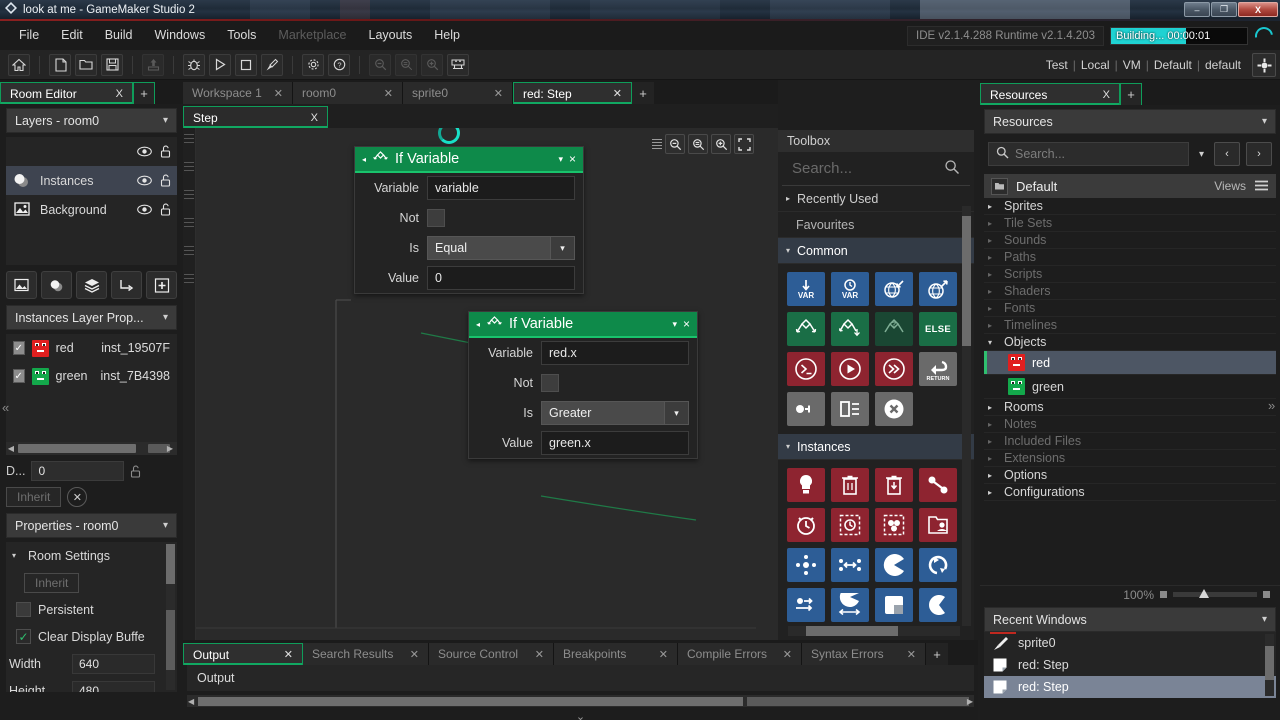  What do you see at coordinates (874, 631) in the screenshot?
I see `toolbox-horizontal-scrollbar` at bounding box center [874, 631].